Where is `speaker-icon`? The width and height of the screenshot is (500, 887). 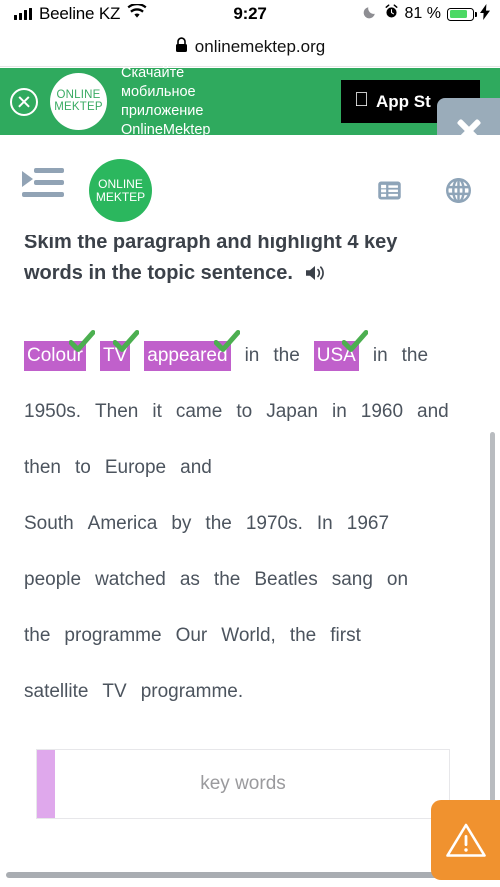
speaker-icon is located at coordinates (316, 276).